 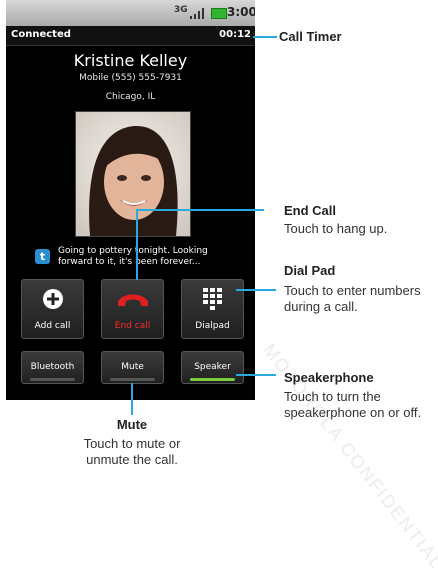 What do you see at coordinates (265, 37) in the screenshot?
I see `call-timer-leader` at bounding box center [265, 37].